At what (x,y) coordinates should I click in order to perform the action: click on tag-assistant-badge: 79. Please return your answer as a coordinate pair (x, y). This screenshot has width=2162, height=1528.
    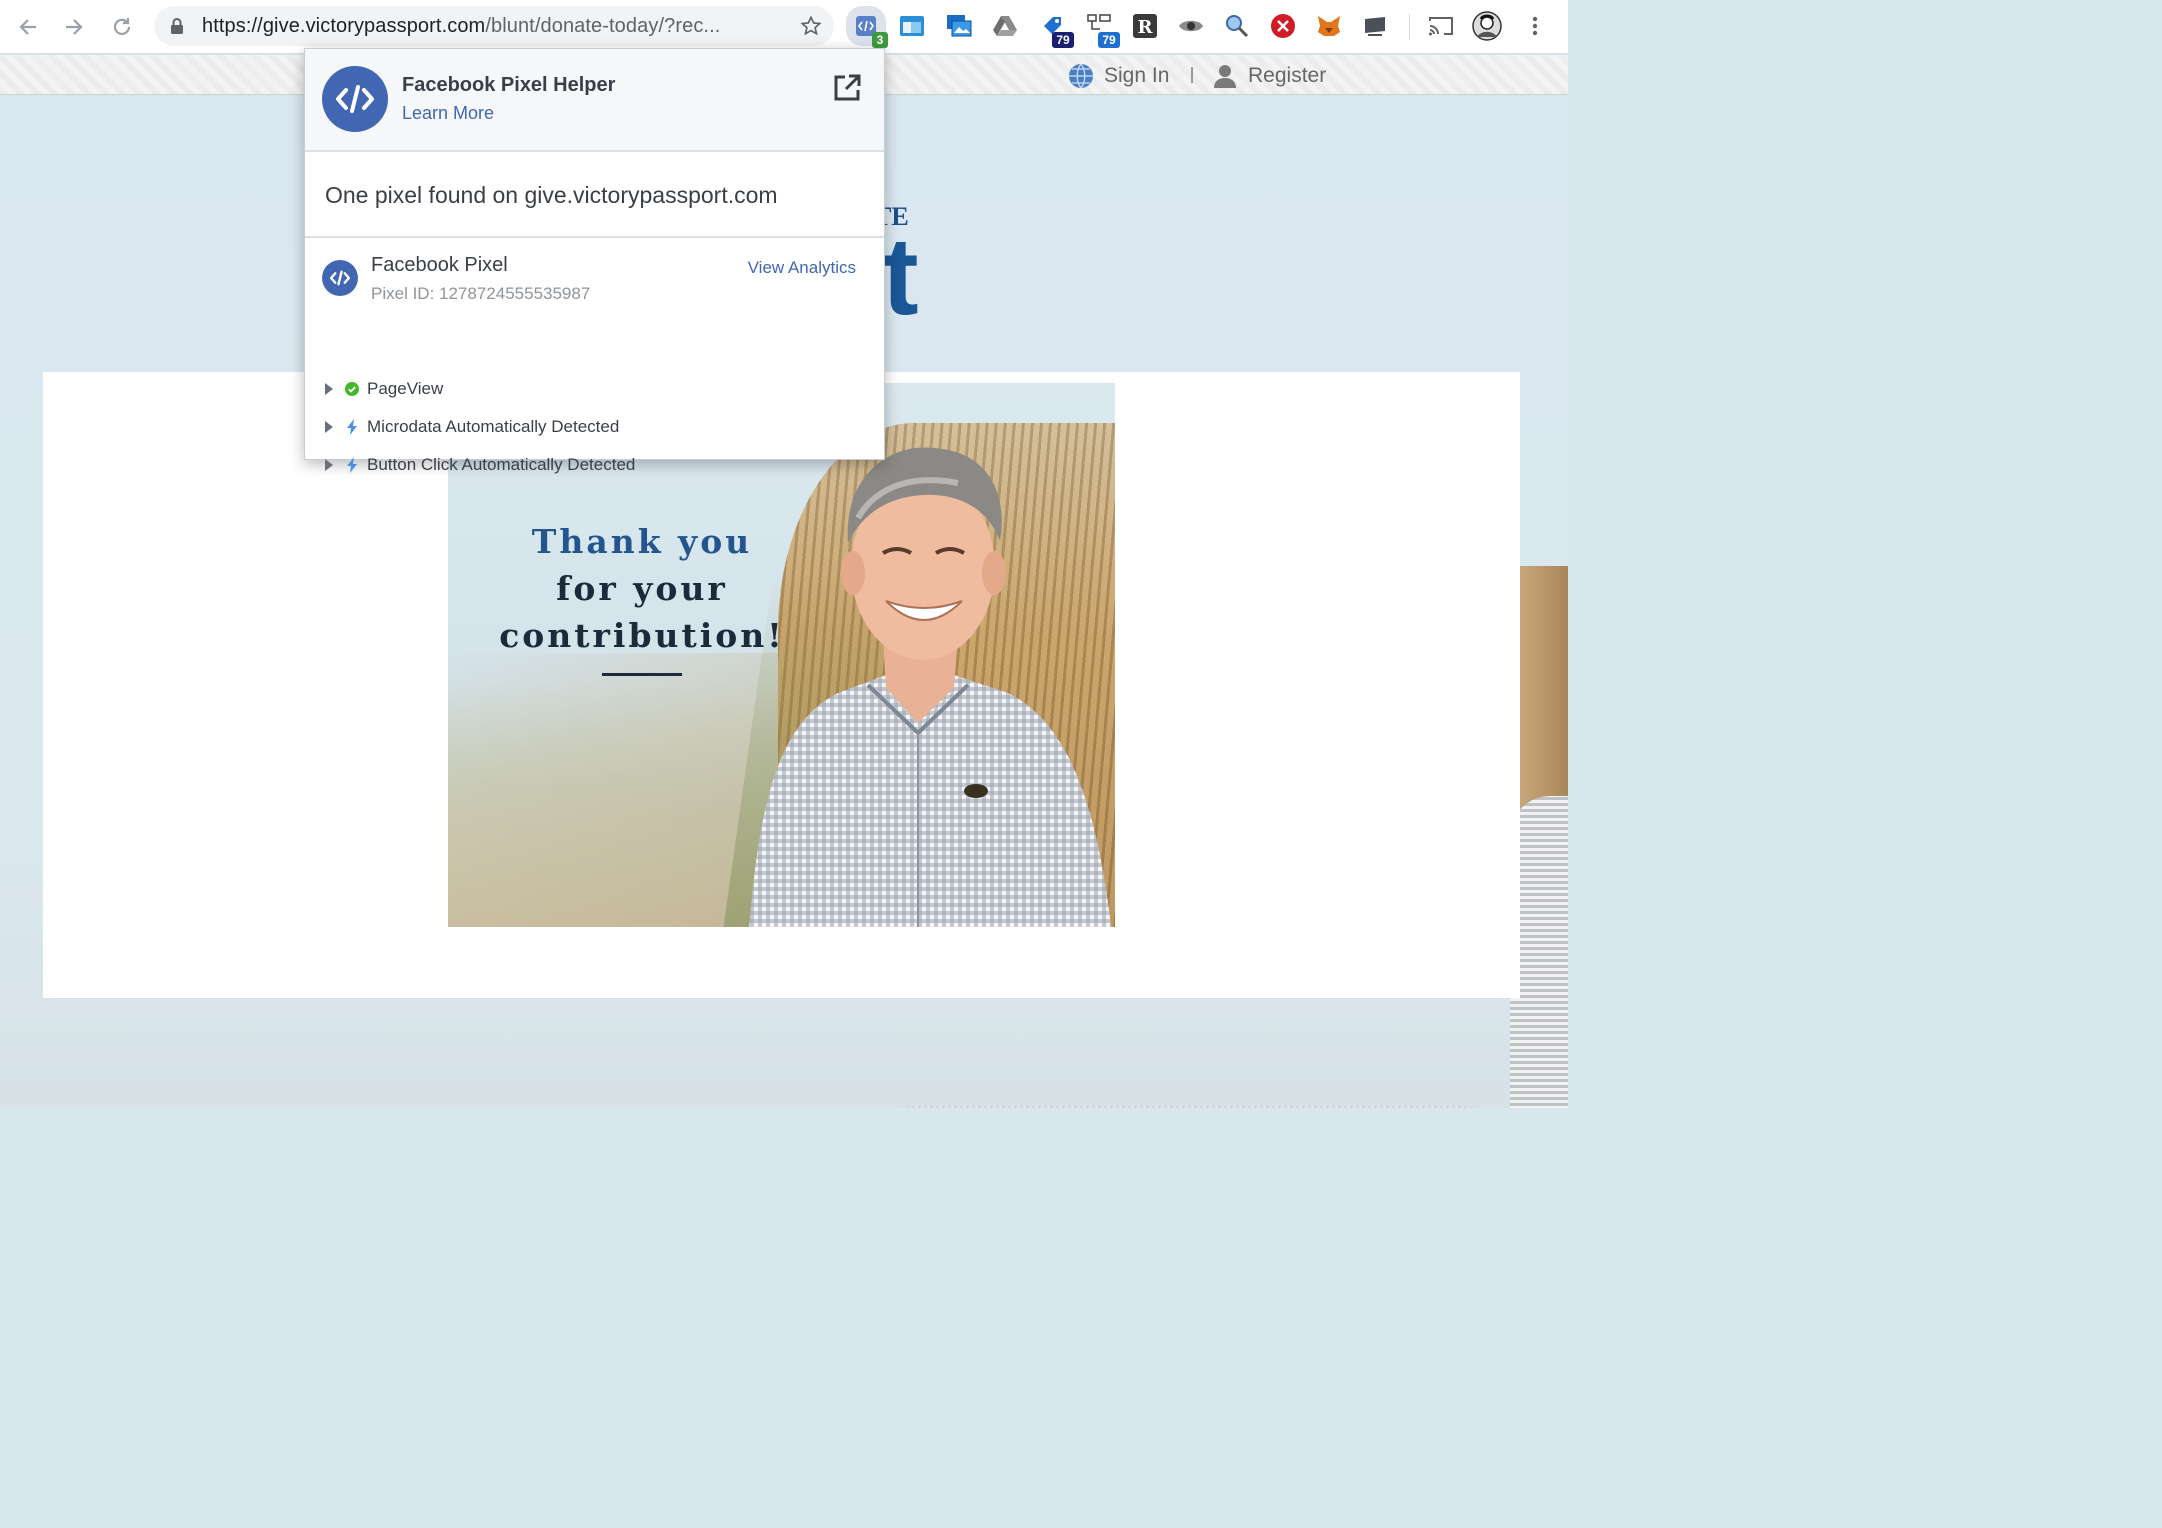
    Looking at the image, I should click on (1109, 40).